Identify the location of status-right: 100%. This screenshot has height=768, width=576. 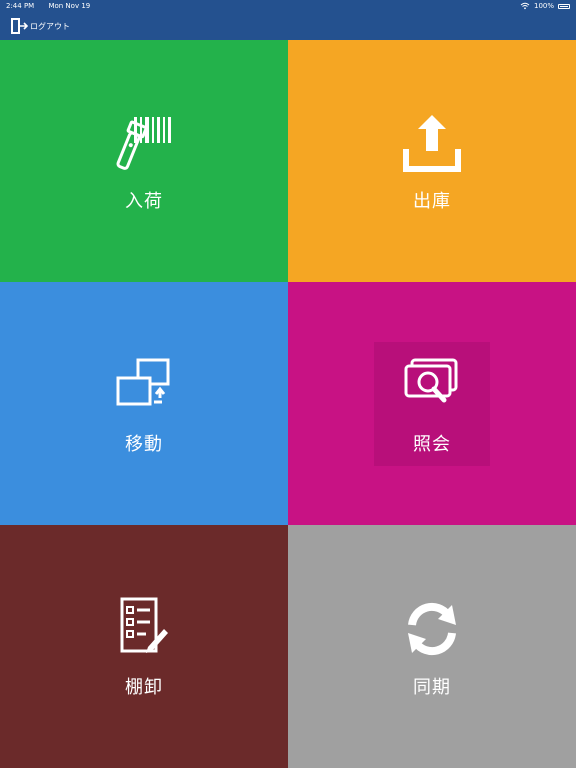
(545, 6).